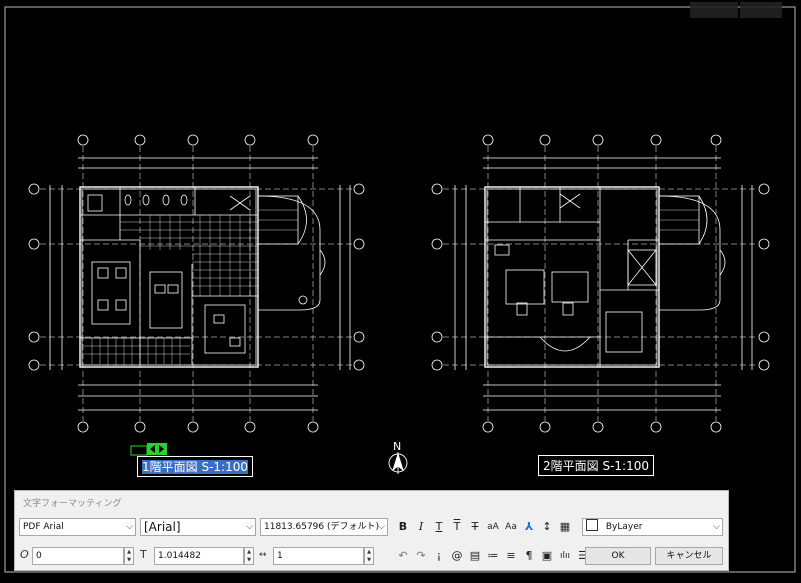 This screenshot has width=801, height=583. Describe the element at coordinates (249, 556) in the screenshot. I see `width-factor-spinner: ▲ ▼` at that location.